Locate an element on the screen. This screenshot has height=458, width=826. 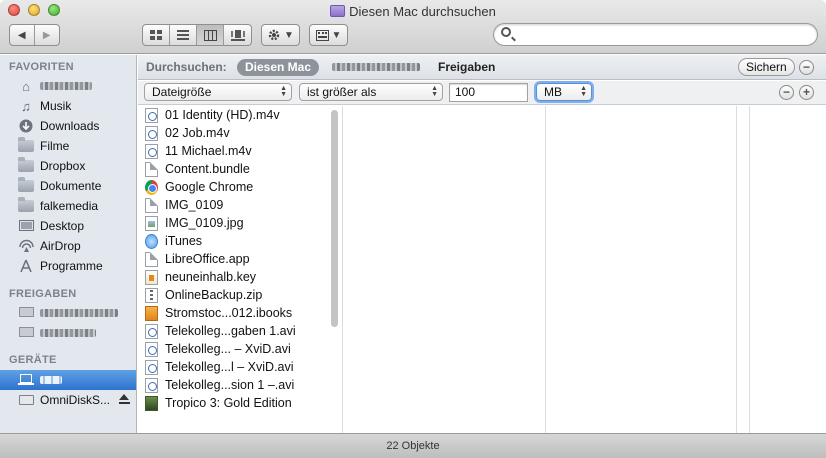
column-scrollbar is located at coordinates (334, 218).